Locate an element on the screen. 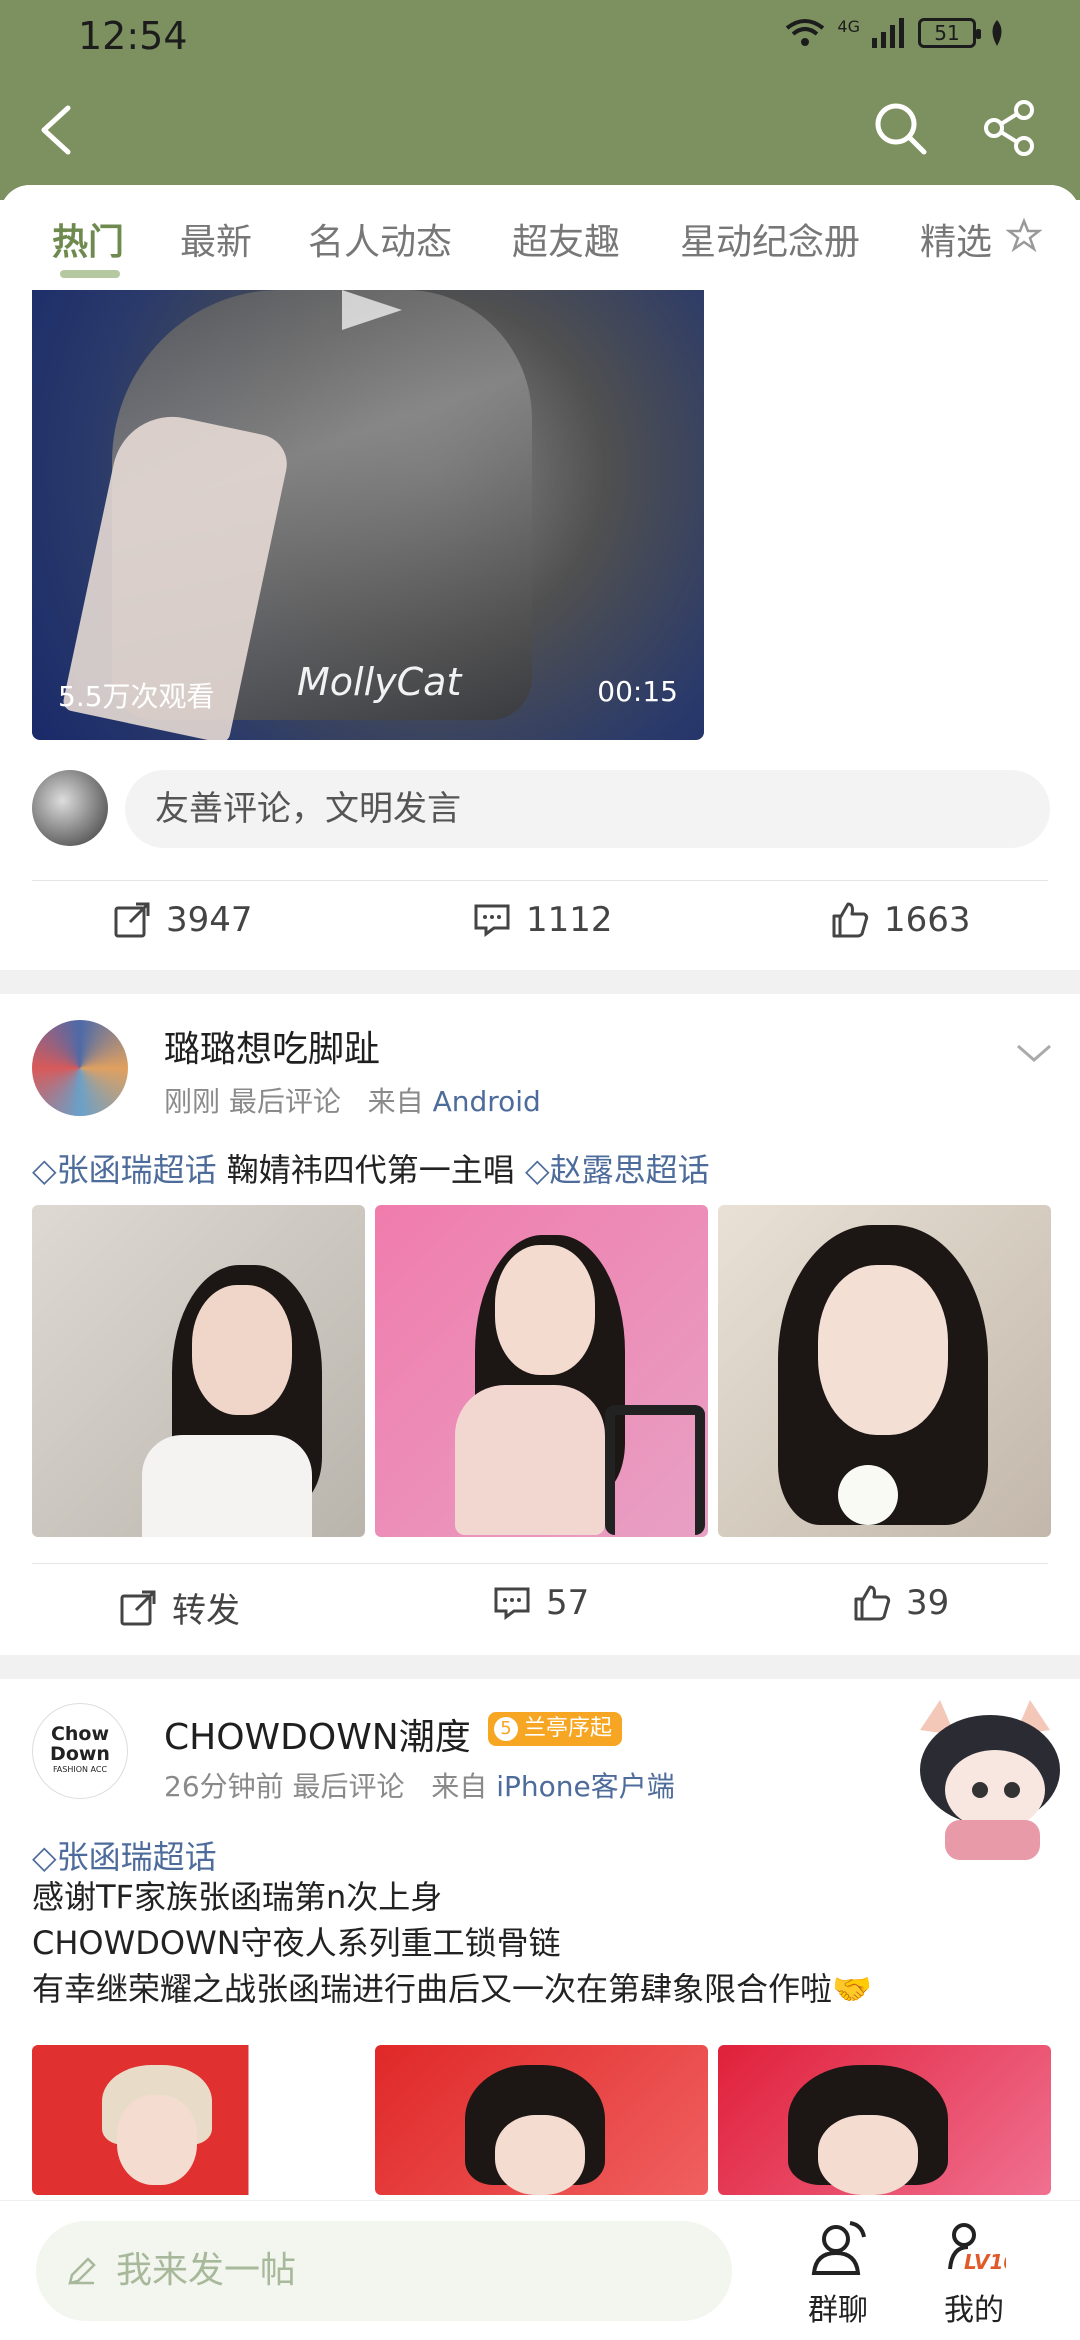 The image size is (1080, 2340). tab-active-indicator is located at coordinates (90, 274).